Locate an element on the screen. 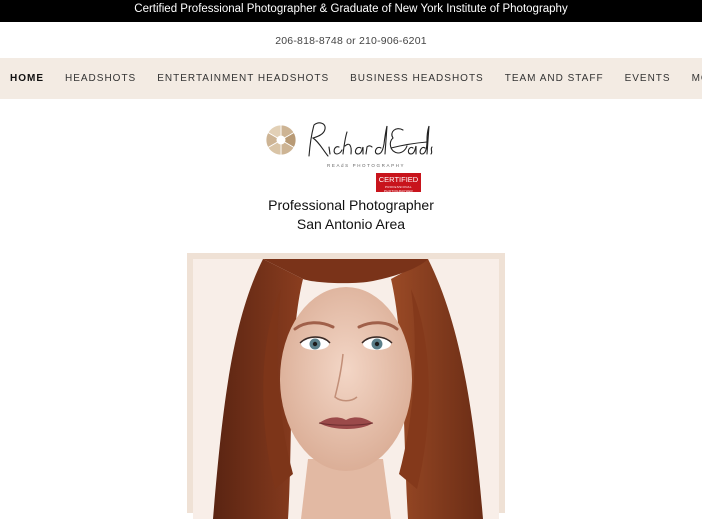 The width and height of the screenshot is (702, 519). nav-item-events: EVENTS is located at coordinates (648, 78).